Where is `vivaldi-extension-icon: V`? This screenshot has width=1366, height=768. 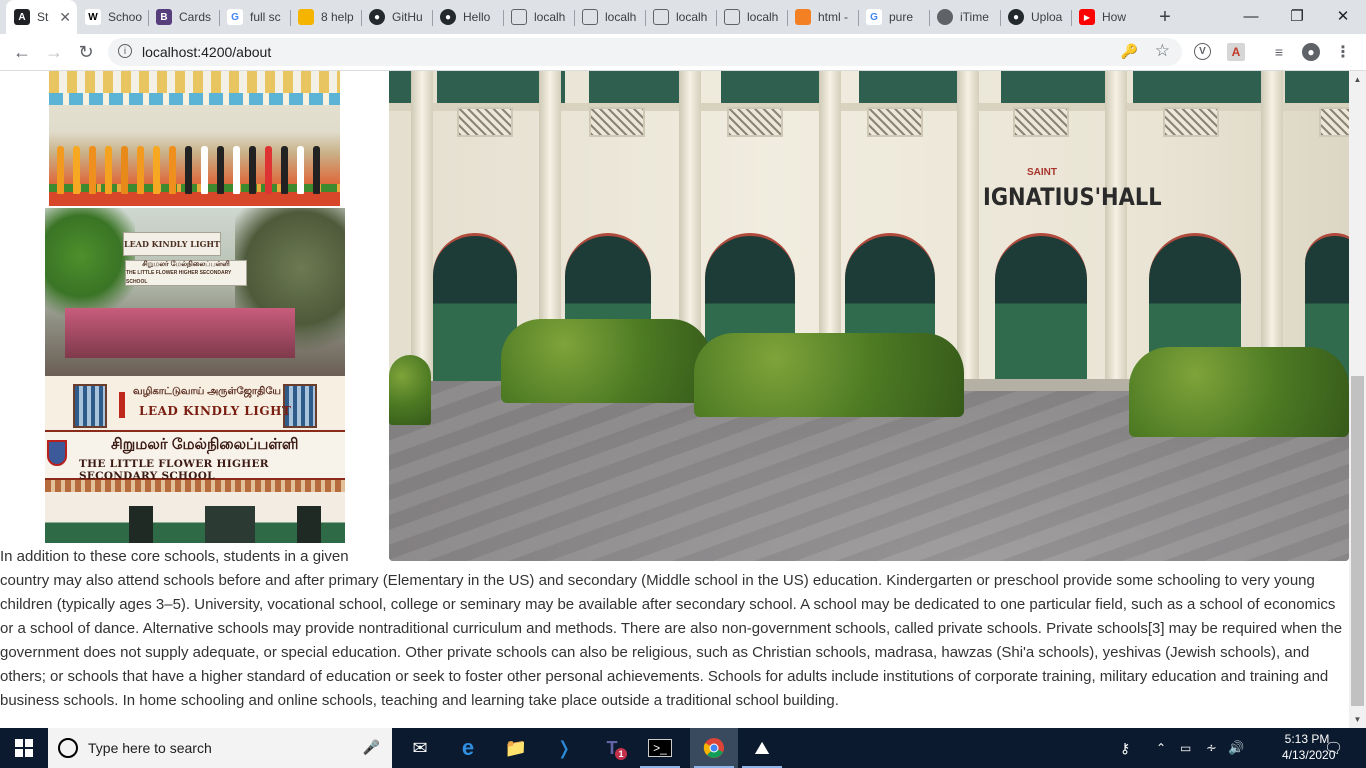 vivaldi-extension-icon: V is located at coordinates (1202, 51).